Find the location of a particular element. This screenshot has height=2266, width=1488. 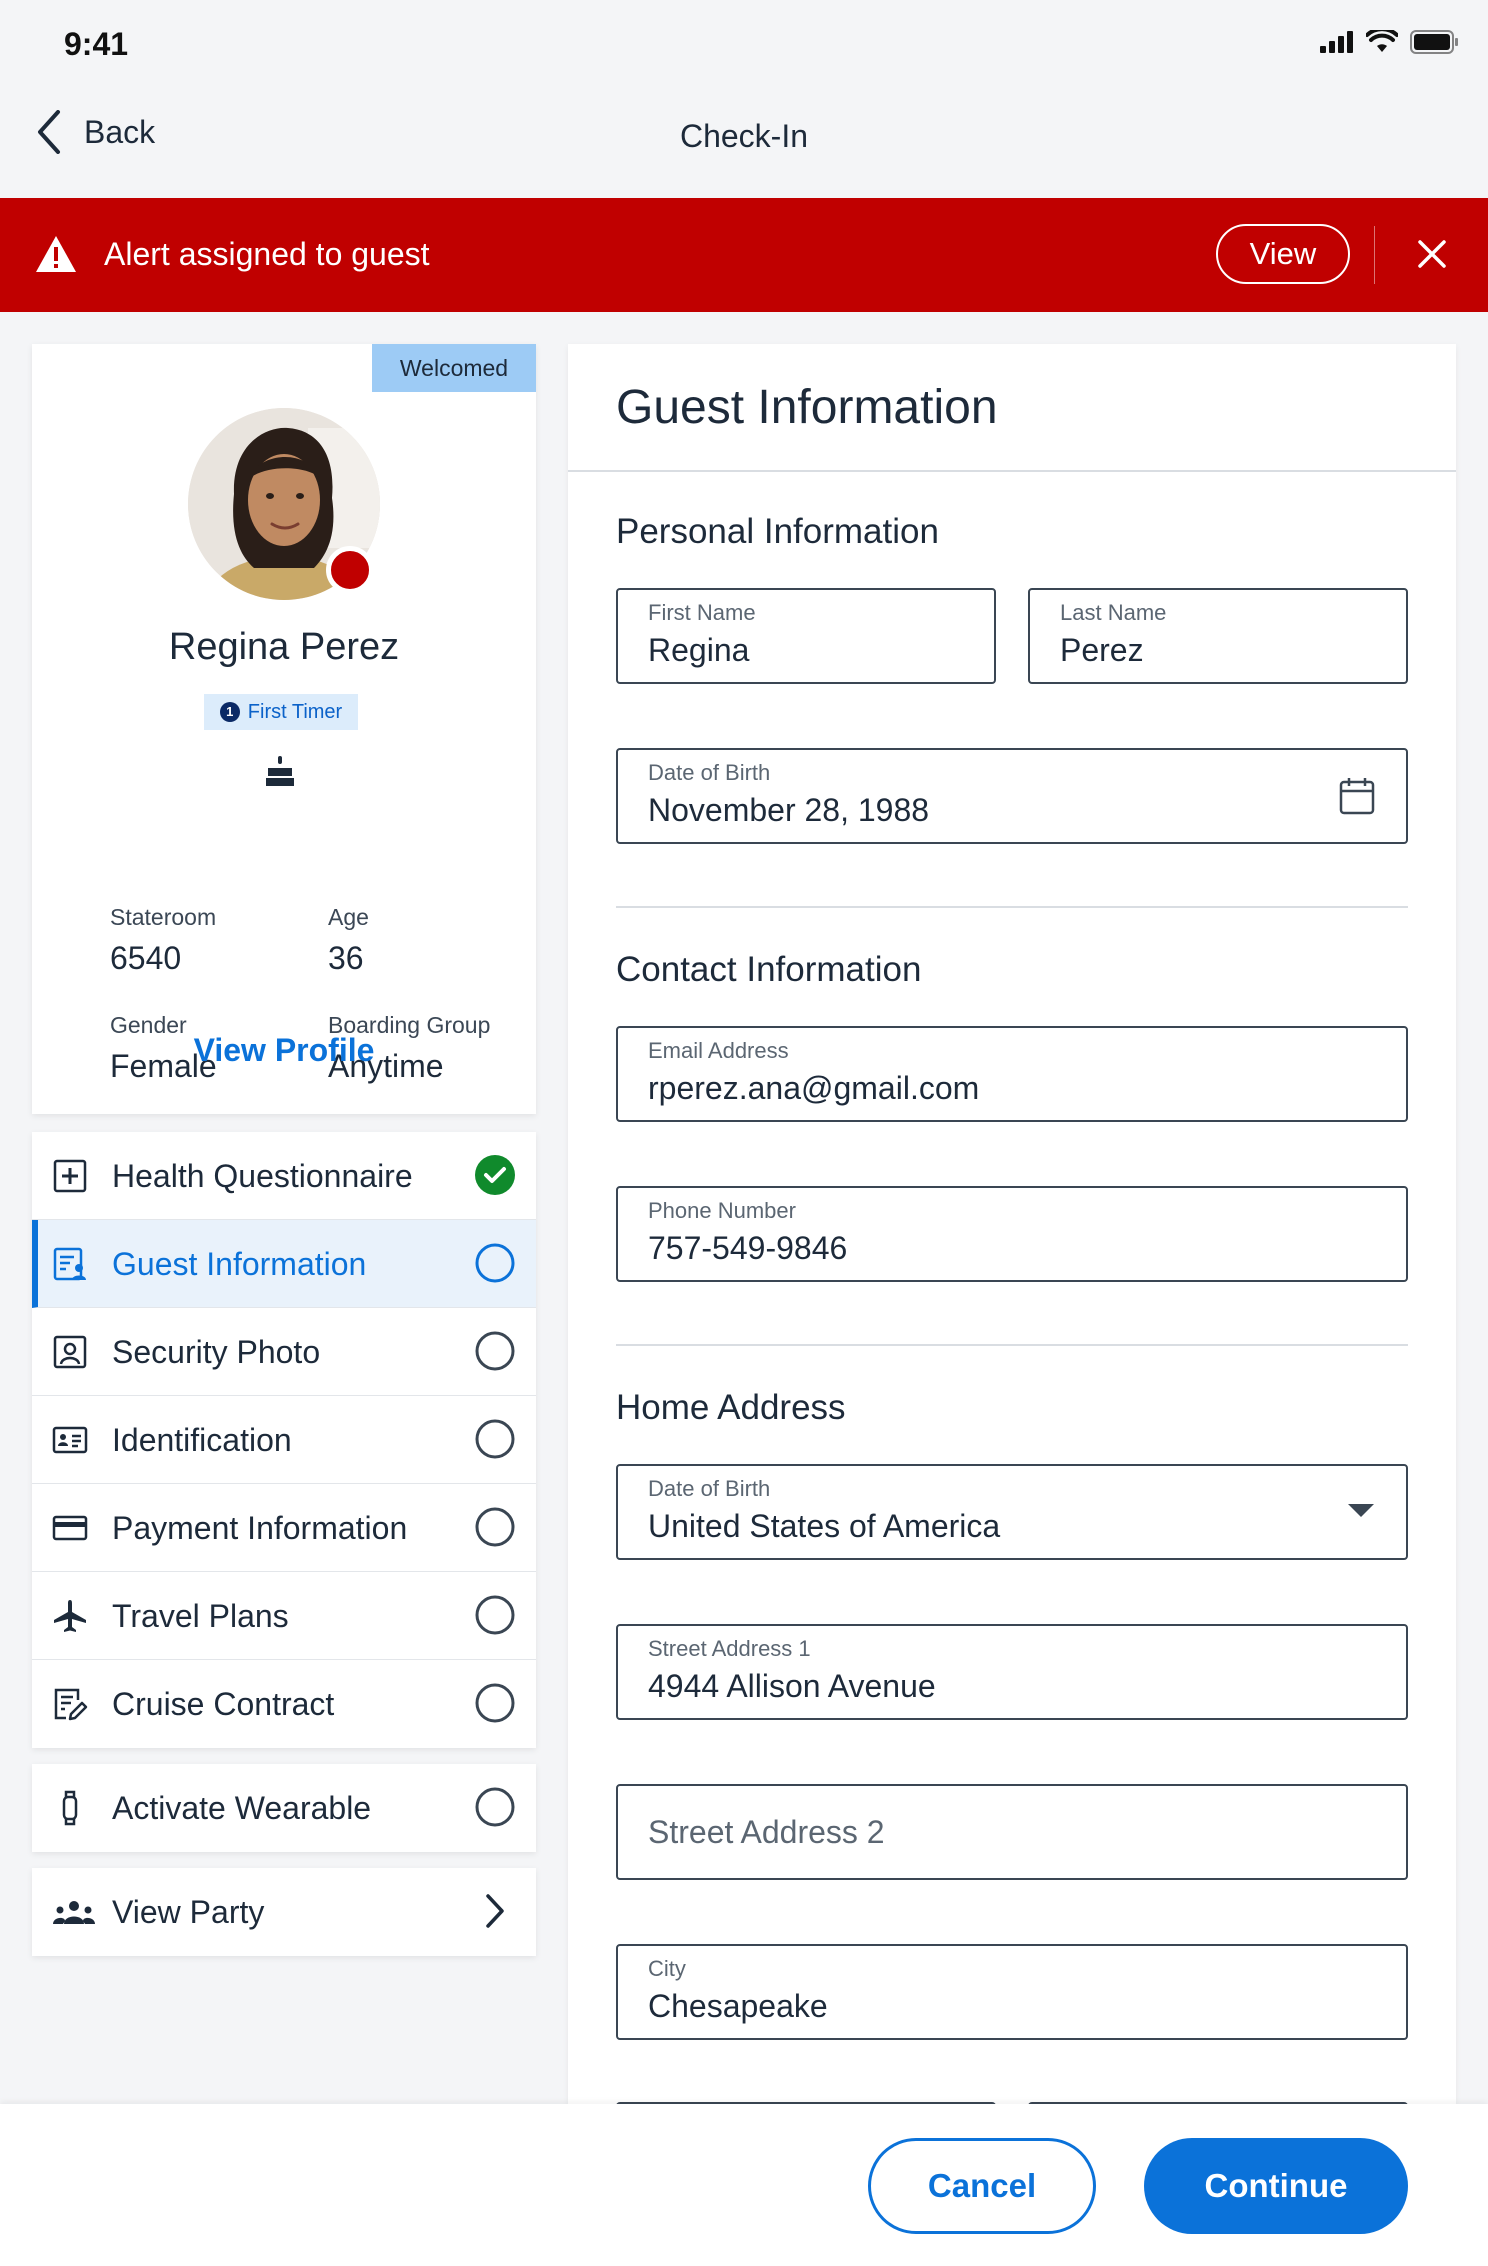

guest-info-icon is located at coordinates (69, 1264).